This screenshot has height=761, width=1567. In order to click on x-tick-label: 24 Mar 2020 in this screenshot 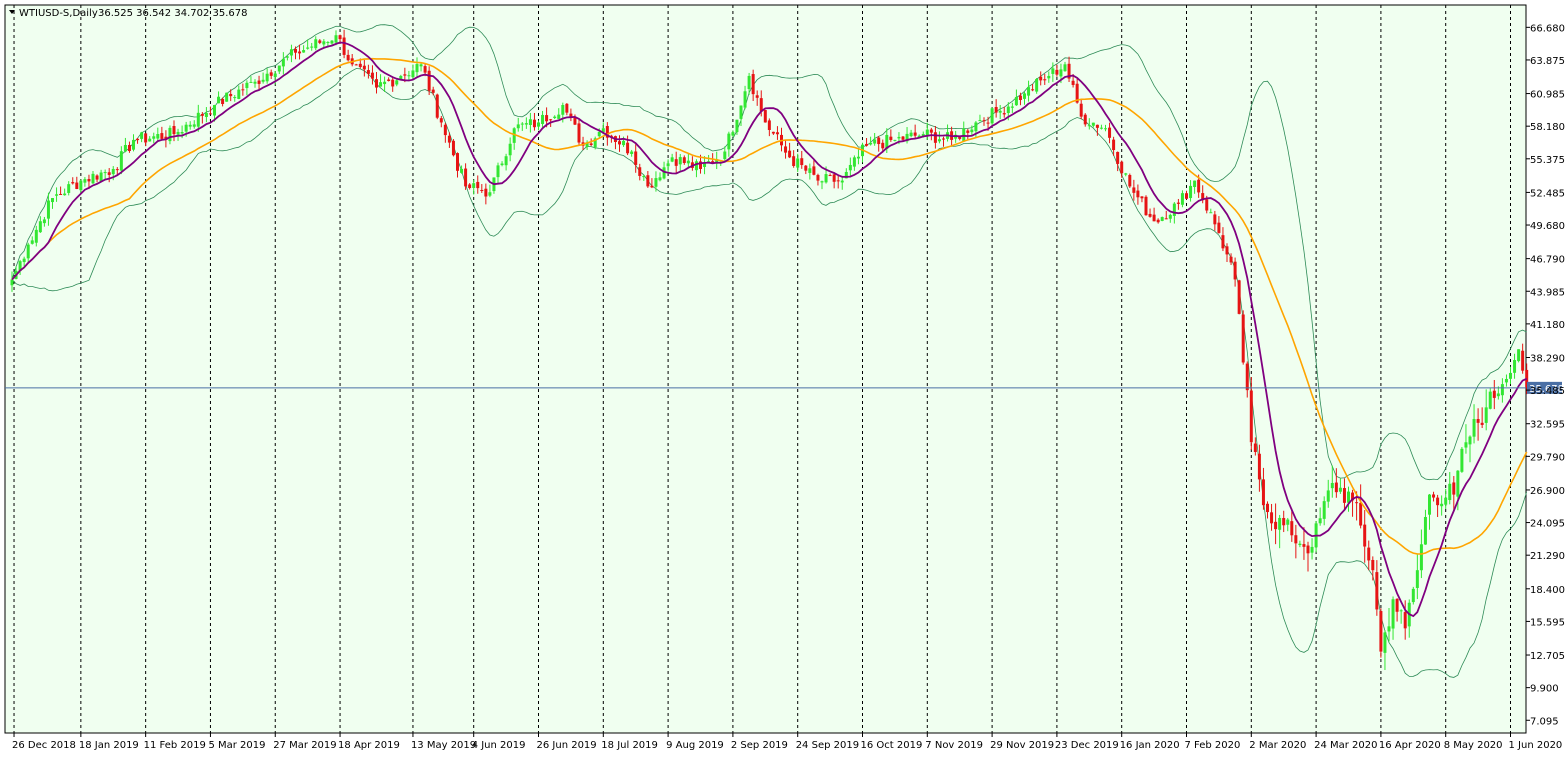, I will do `click(1345, 745)`.